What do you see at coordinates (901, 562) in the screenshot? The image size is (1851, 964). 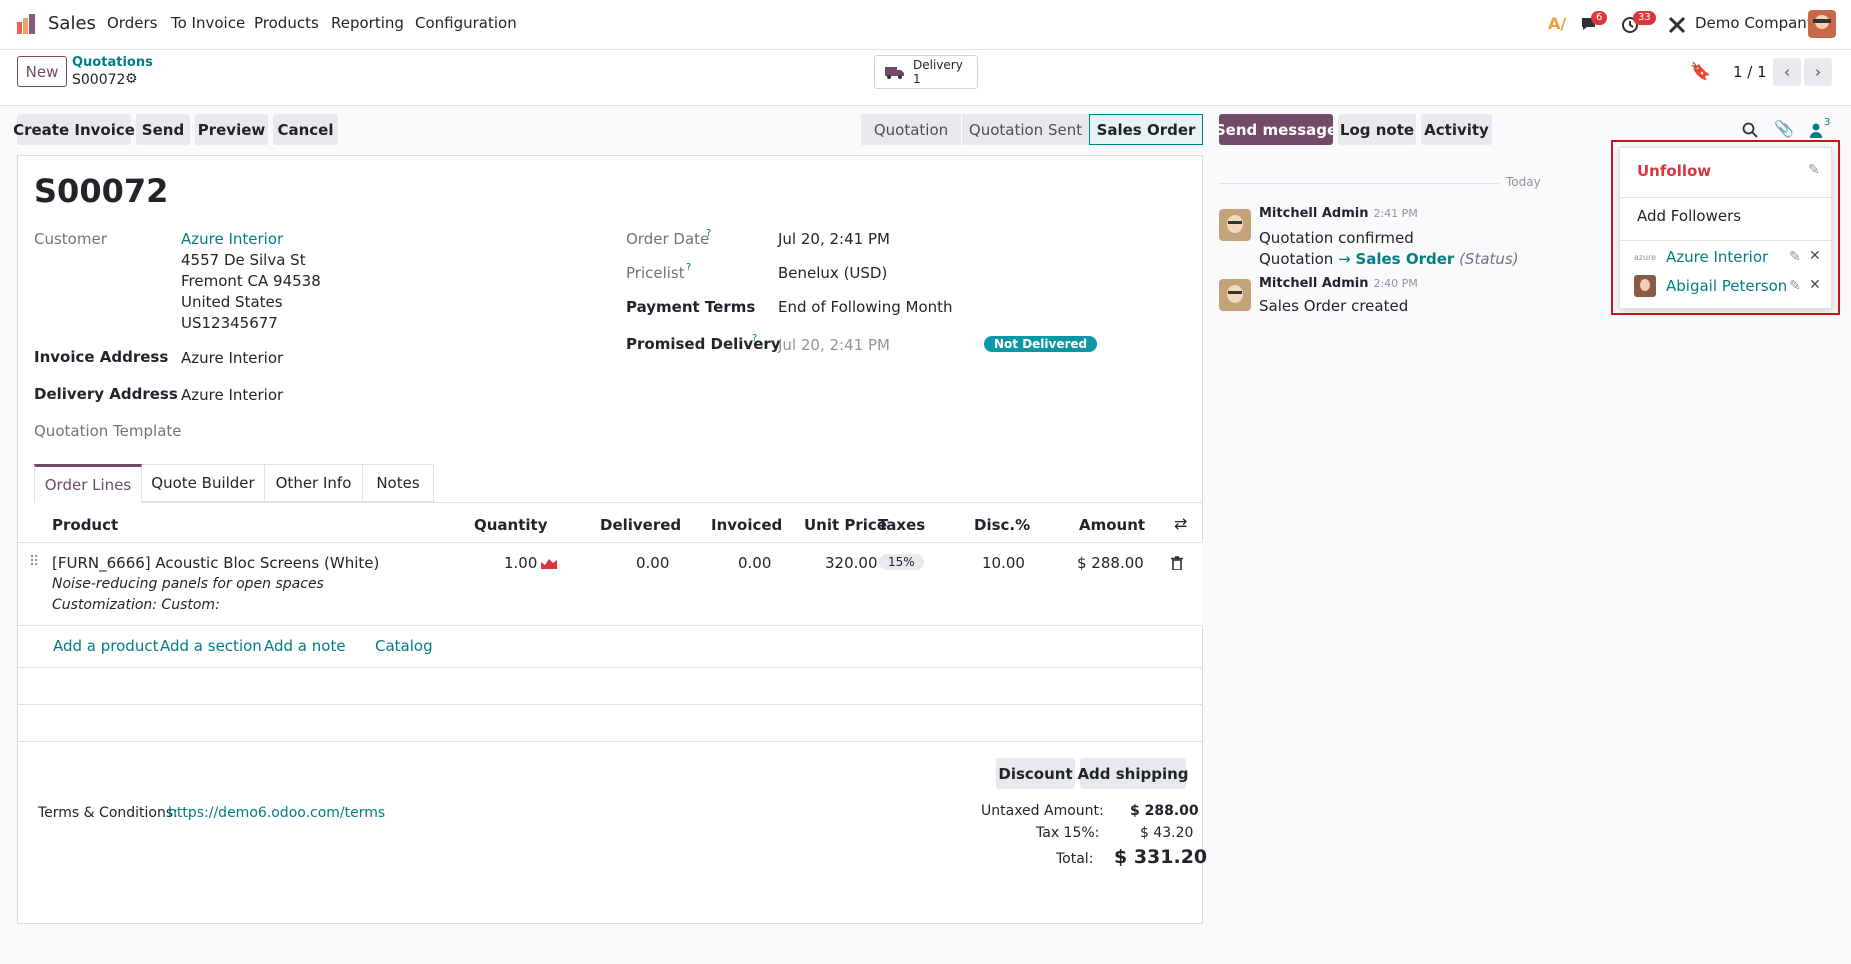 I see `tax-badge: 15%` at bounding box center [901, 562].